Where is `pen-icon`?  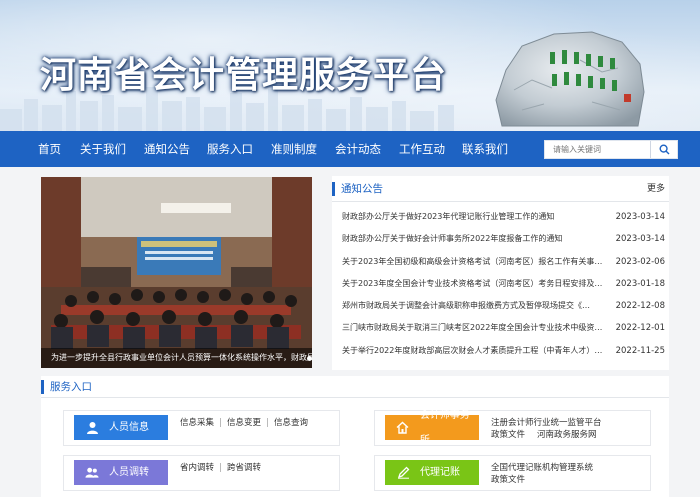 pen-icon is located at coordinates (403, 473).